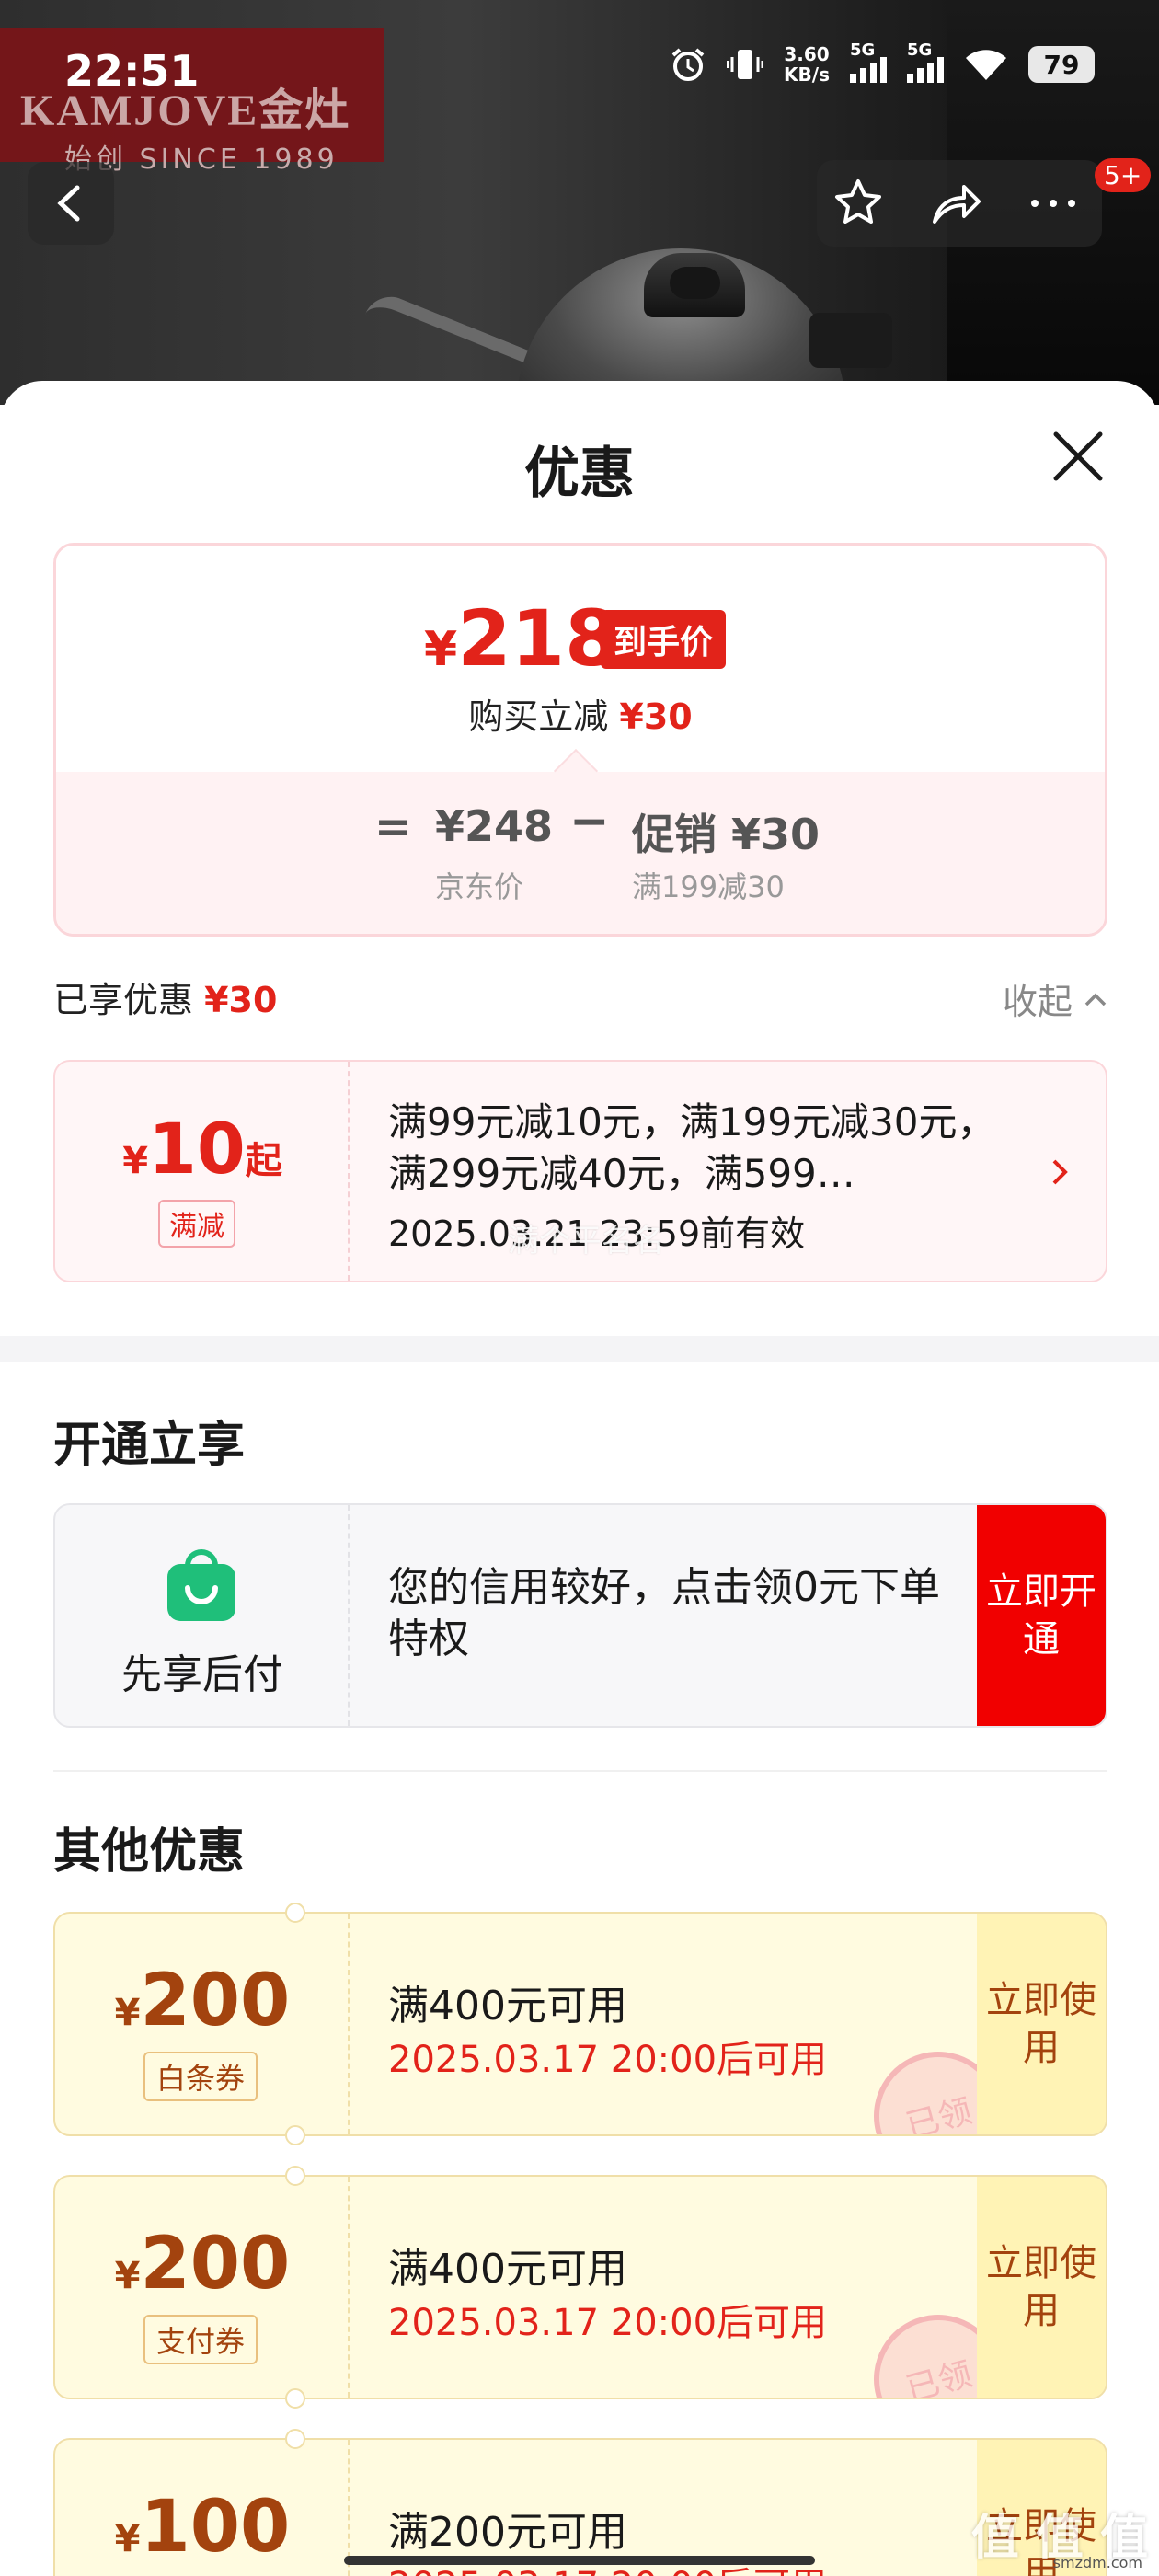 Image resolution: width=1159 pixels, height=2576 pixels. Describe the element at coordinates (1095, 999) in the screenshot. I see `chevron-up-icon` at that location.